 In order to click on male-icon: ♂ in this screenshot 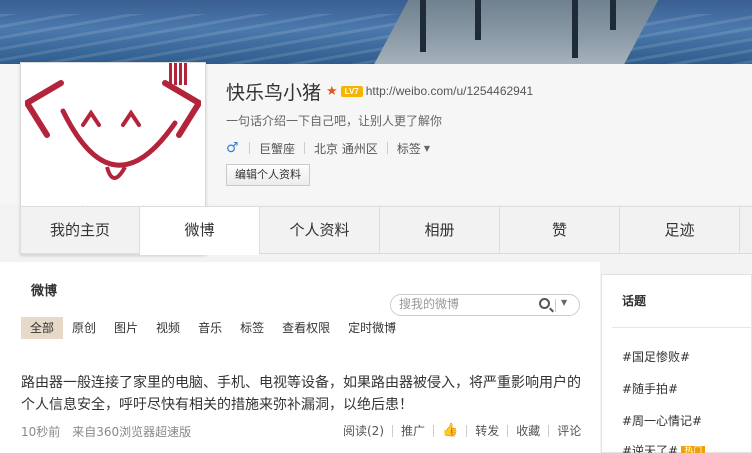, I will do `click(232, 148)`.